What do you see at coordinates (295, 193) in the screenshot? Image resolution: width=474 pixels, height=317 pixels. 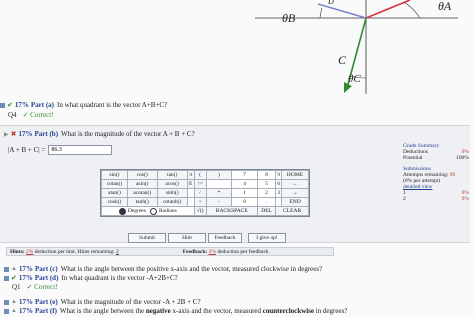 I see `key-right-arrow: →` at bounding box center [295, 193].